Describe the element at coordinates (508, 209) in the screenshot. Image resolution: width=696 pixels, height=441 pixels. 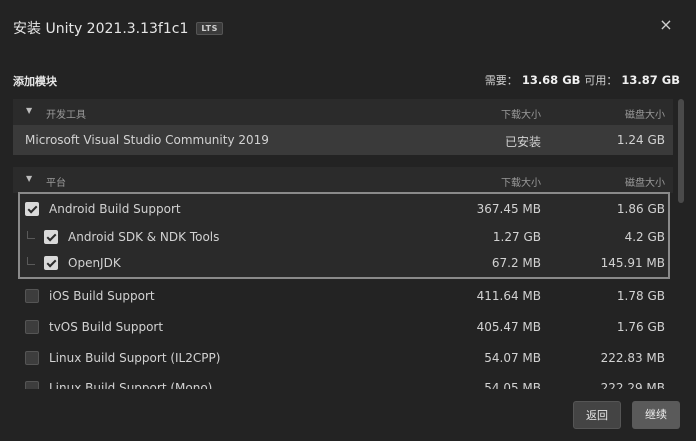
I see `module-download: 367.45 MB` at that location.